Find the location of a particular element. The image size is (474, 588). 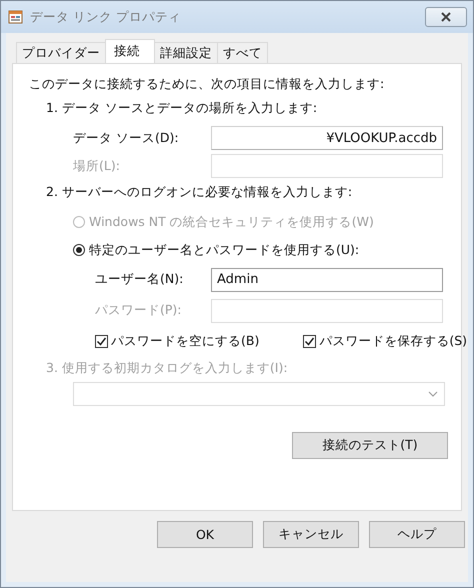

checkbox-label: パスワードを空にする(B) is located at coordinates (185, 341).